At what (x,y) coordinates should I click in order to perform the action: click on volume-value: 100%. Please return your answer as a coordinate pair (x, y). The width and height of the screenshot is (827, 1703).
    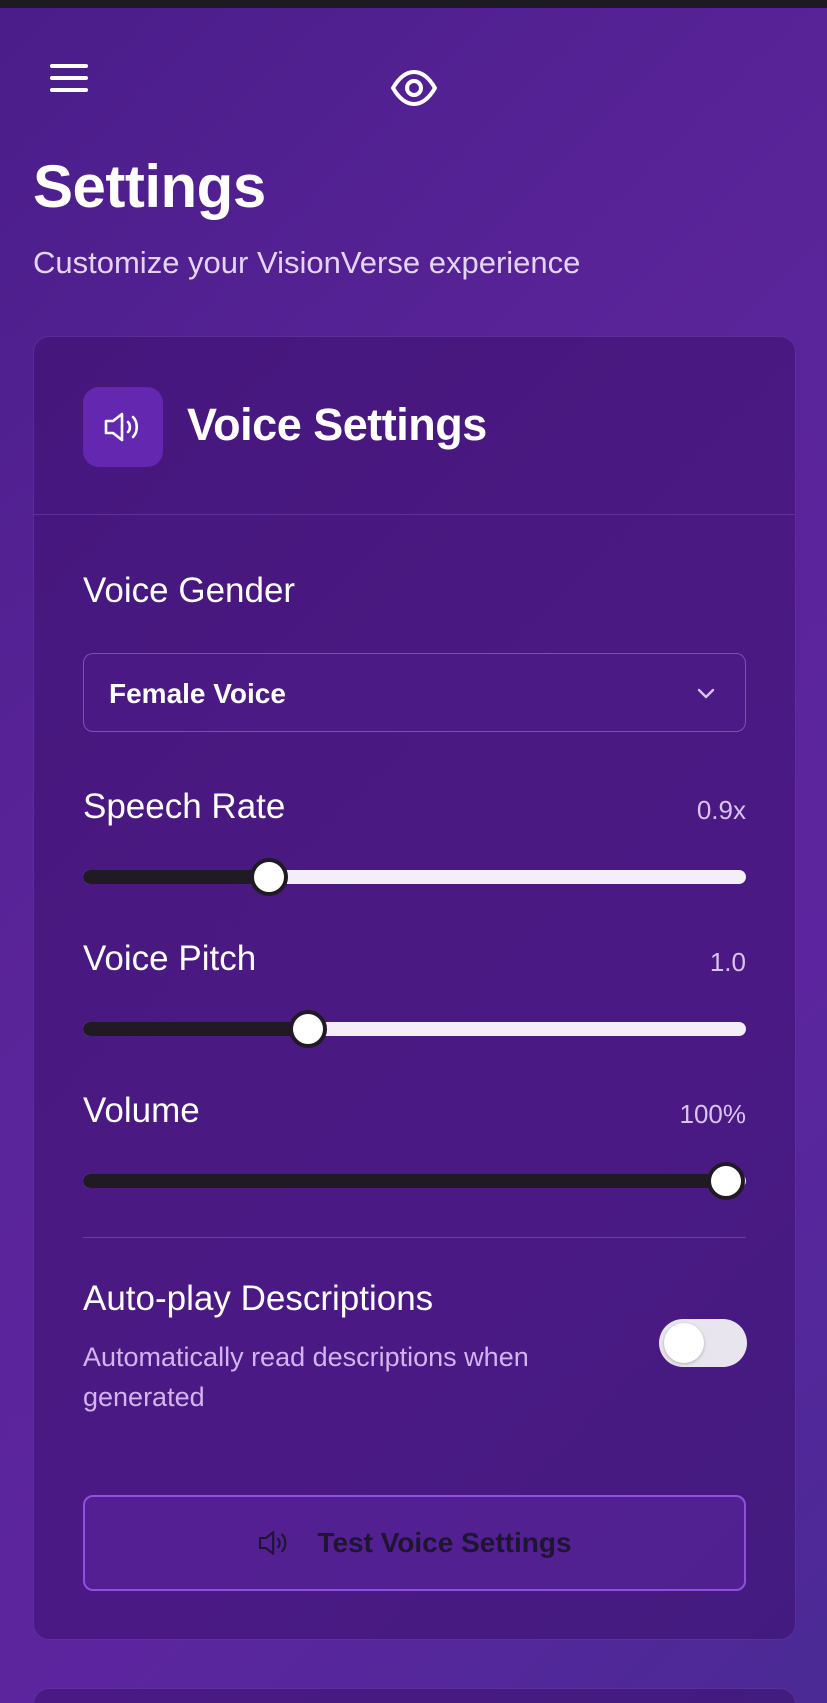
    Looking at the image, I should click on (713, 1114).